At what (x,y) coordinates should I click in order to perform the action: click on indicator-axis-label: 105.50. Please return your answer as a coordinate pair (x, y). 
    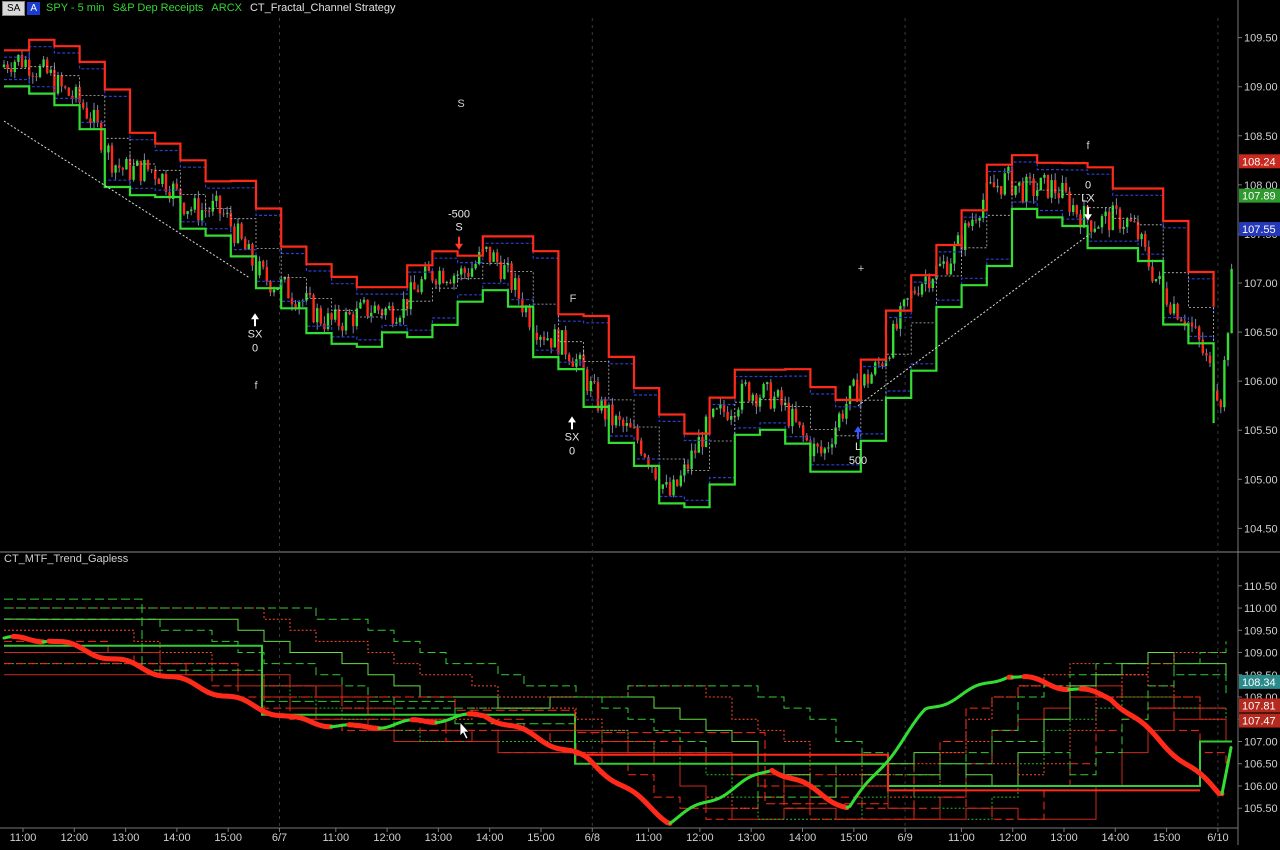
    Looking at the image, I should click on (1261, 809).